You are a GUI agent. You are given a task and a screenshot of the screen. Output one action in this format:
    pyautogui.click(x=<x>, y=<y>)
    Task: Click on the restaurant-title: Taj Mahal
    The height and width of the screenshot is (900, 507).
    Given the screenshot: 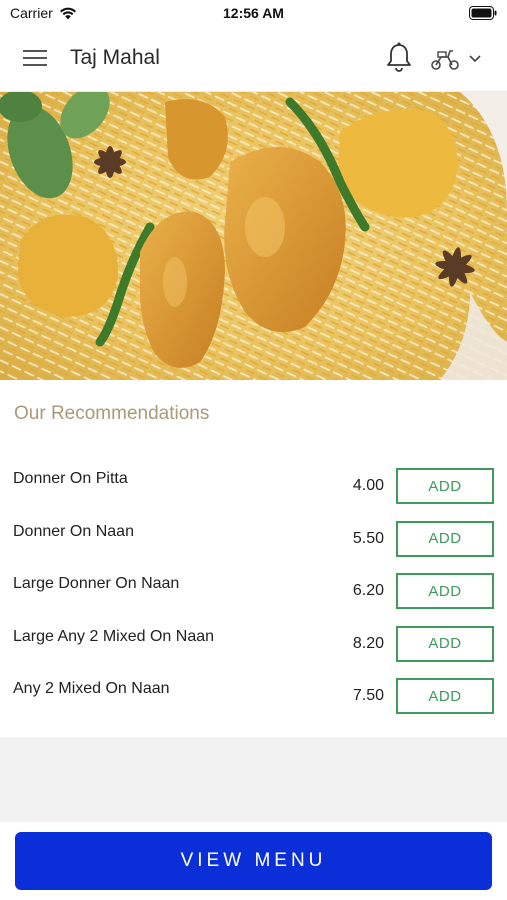 What is the action you would take?
    pyautogui.click(x=115, y=57)
    